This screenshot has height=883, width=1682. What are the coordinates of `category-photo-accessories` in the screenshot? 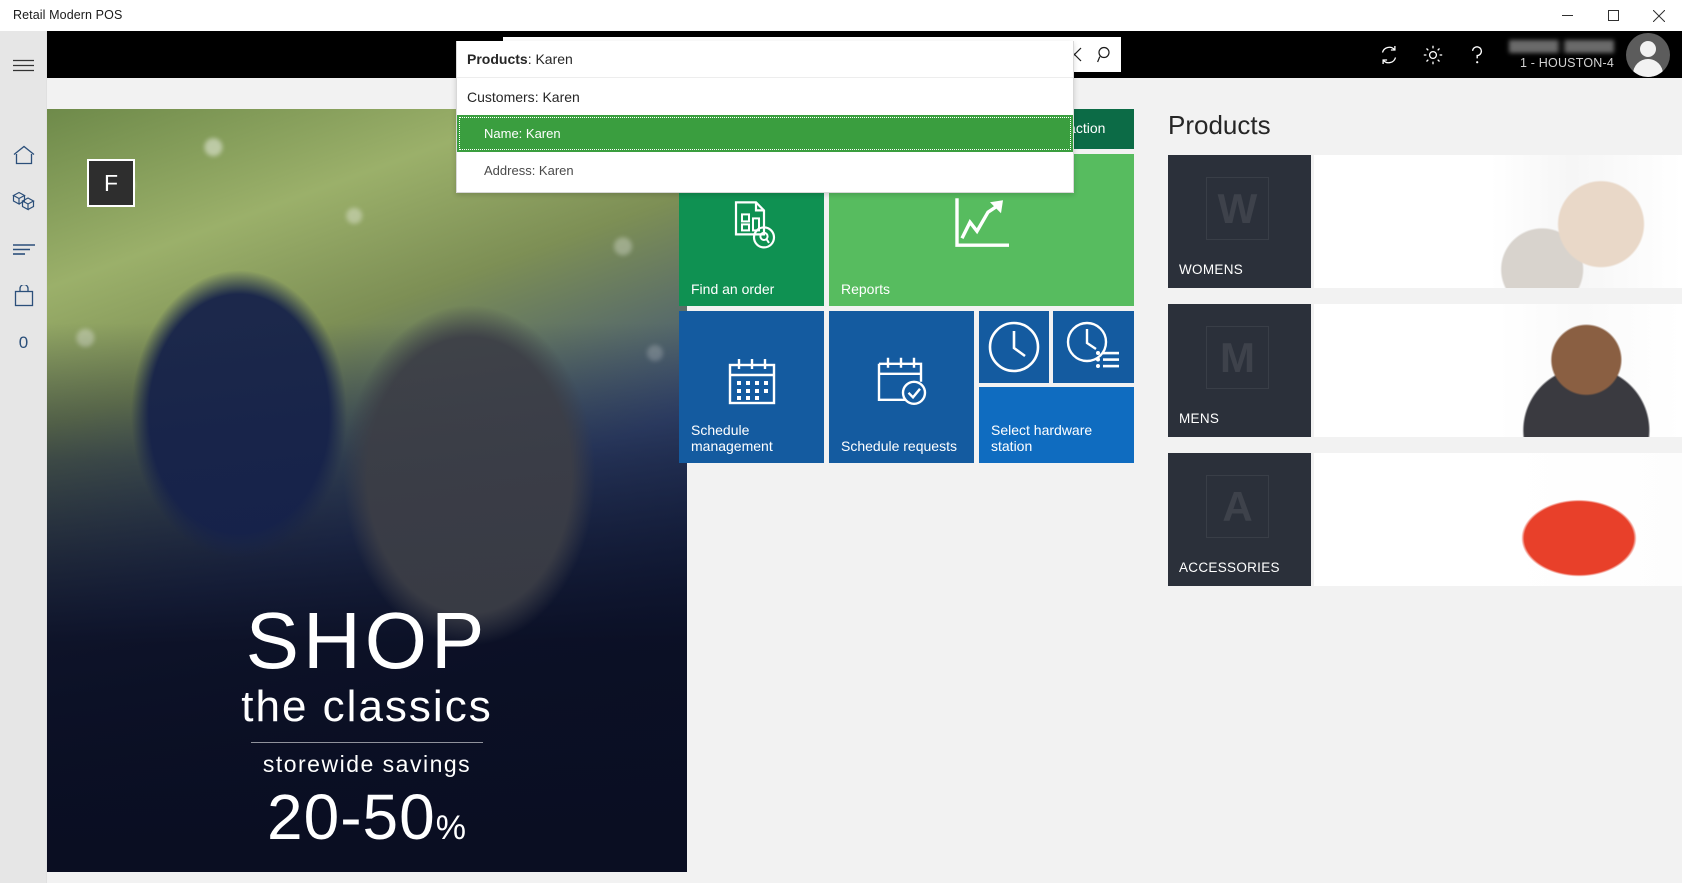 It's located at (1498, 519).